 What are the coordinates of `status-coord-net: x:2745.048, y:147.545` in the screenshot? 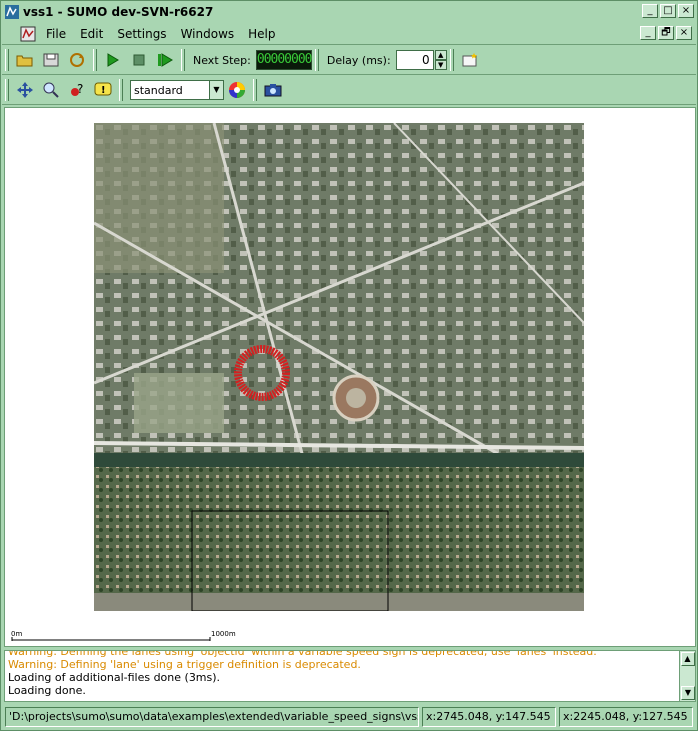 It's located at (489, 716).